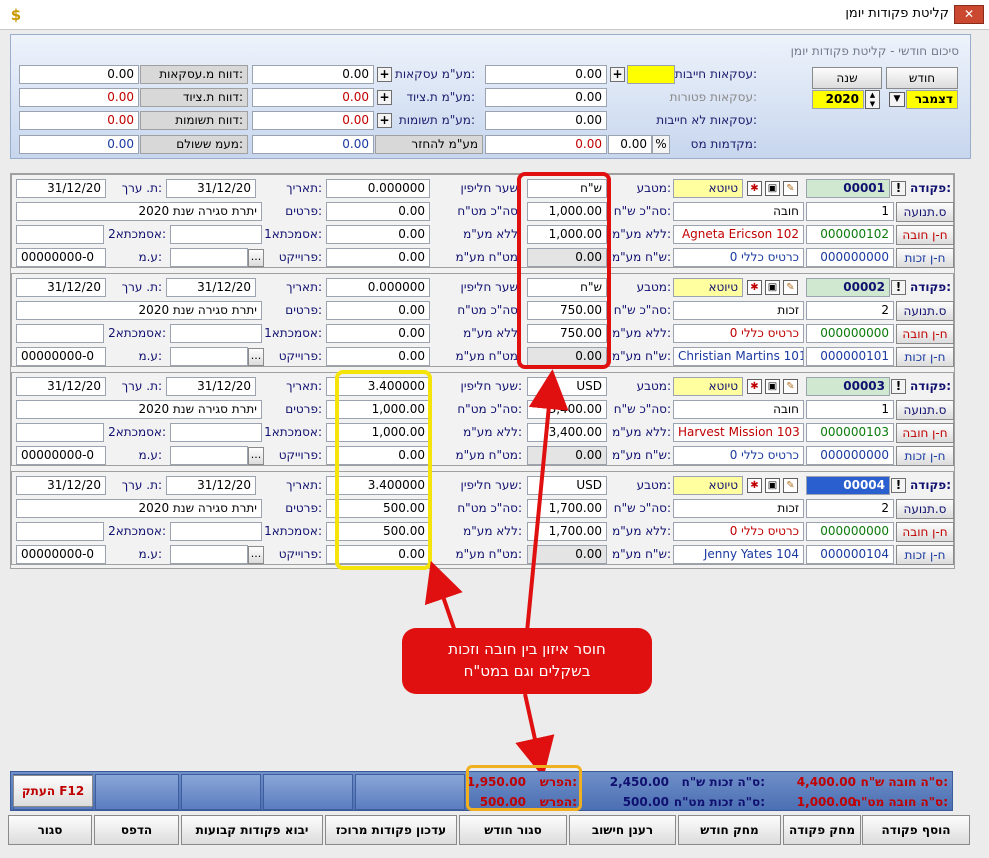 This screenshot has width=989, height=858. Describe the element at coordinates (79, 120) in the screenshot. I see `reported-inputs-field: 0.00` at that location.